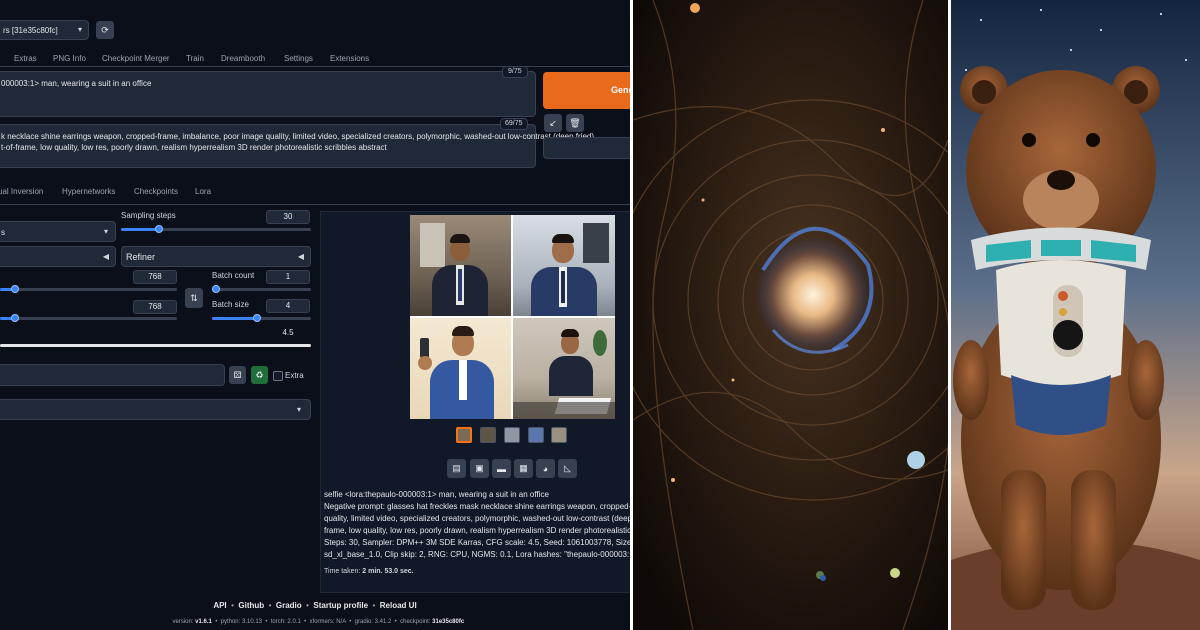 Image resolution: width=1200 pixels, height=630 pixels. What do you see at coordinates (398, 605) in the screenshot?
I see `footer-link-reload-ui: Reload UI` at bounding box center [398, 605].